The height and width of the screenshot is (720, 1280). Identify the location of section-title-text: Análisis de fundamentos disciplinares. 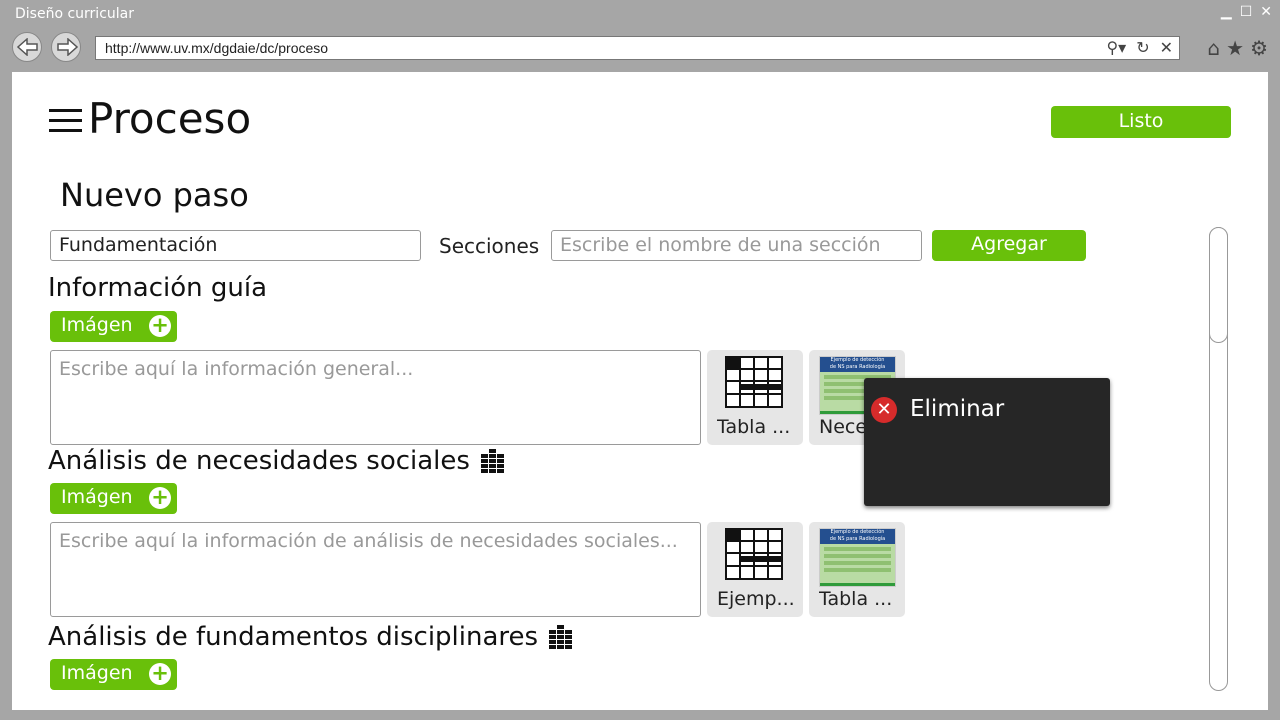
(293, 637).